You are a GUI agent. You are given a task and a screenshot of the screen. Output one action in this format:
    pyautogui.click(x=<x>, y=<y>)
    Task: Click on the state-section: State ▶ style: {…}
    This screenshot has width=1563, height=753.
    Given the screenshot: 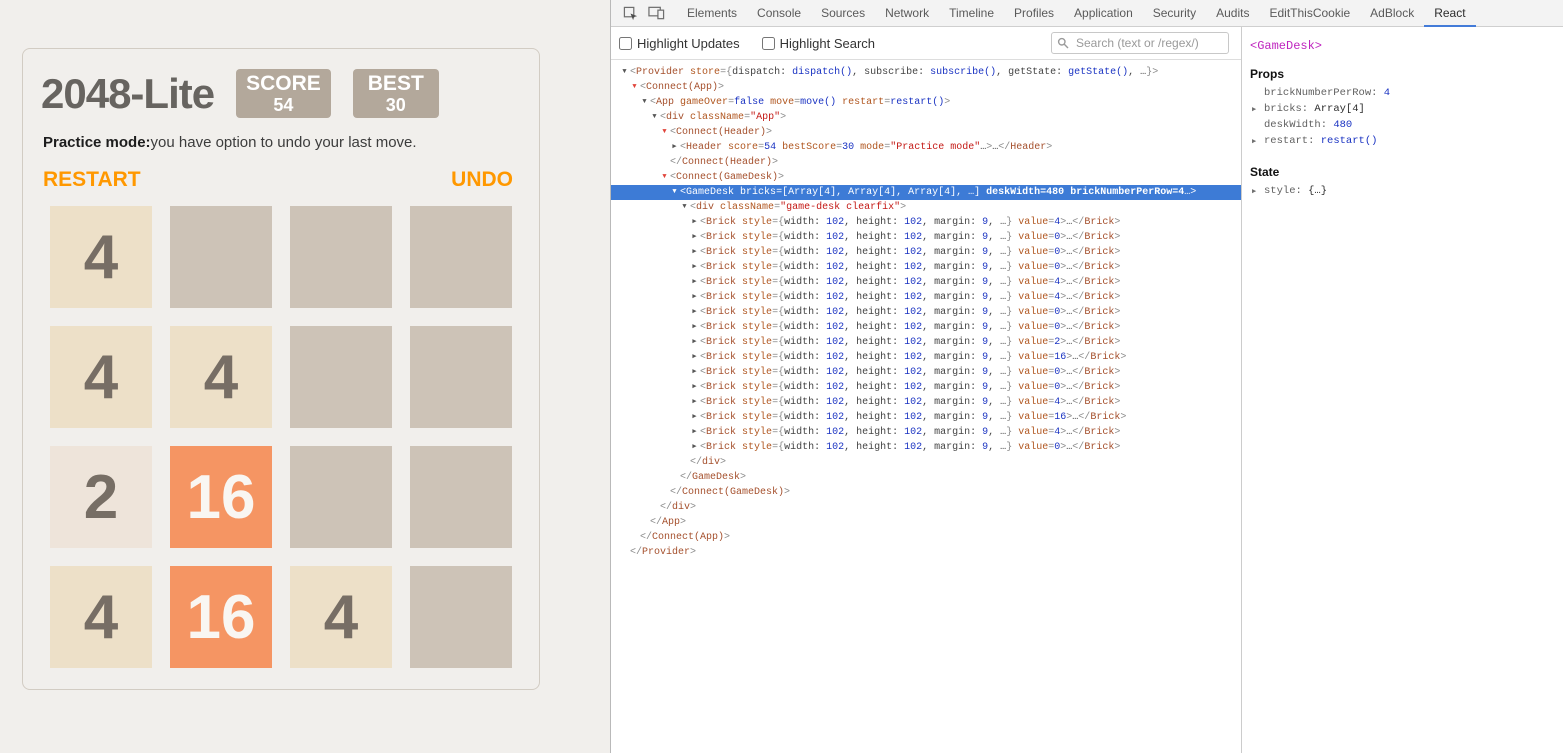 What is the action you would take?
    pyautogui.click(x=1401, y=182)
    